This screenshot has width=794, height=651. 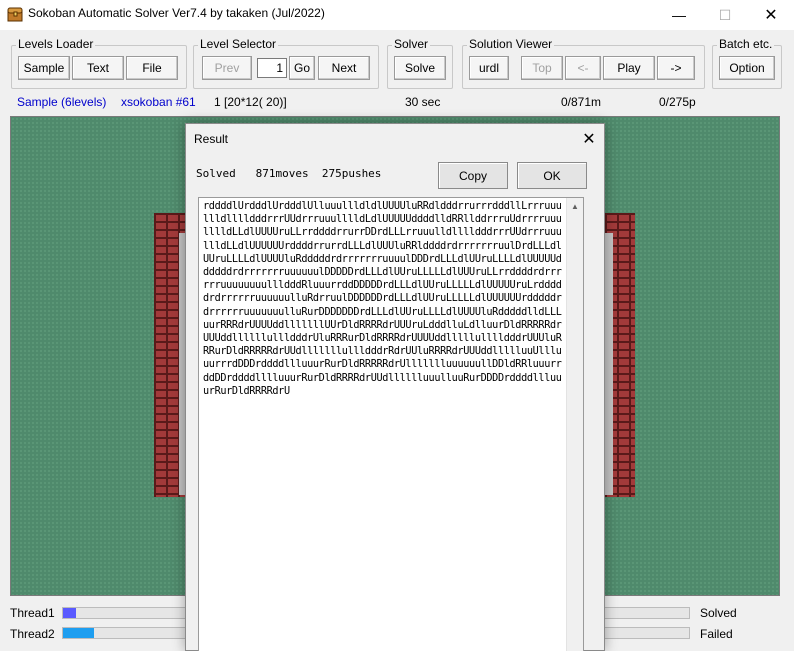 I want to click on scroll-up-icon: ▲, so click(x=575, y=206).